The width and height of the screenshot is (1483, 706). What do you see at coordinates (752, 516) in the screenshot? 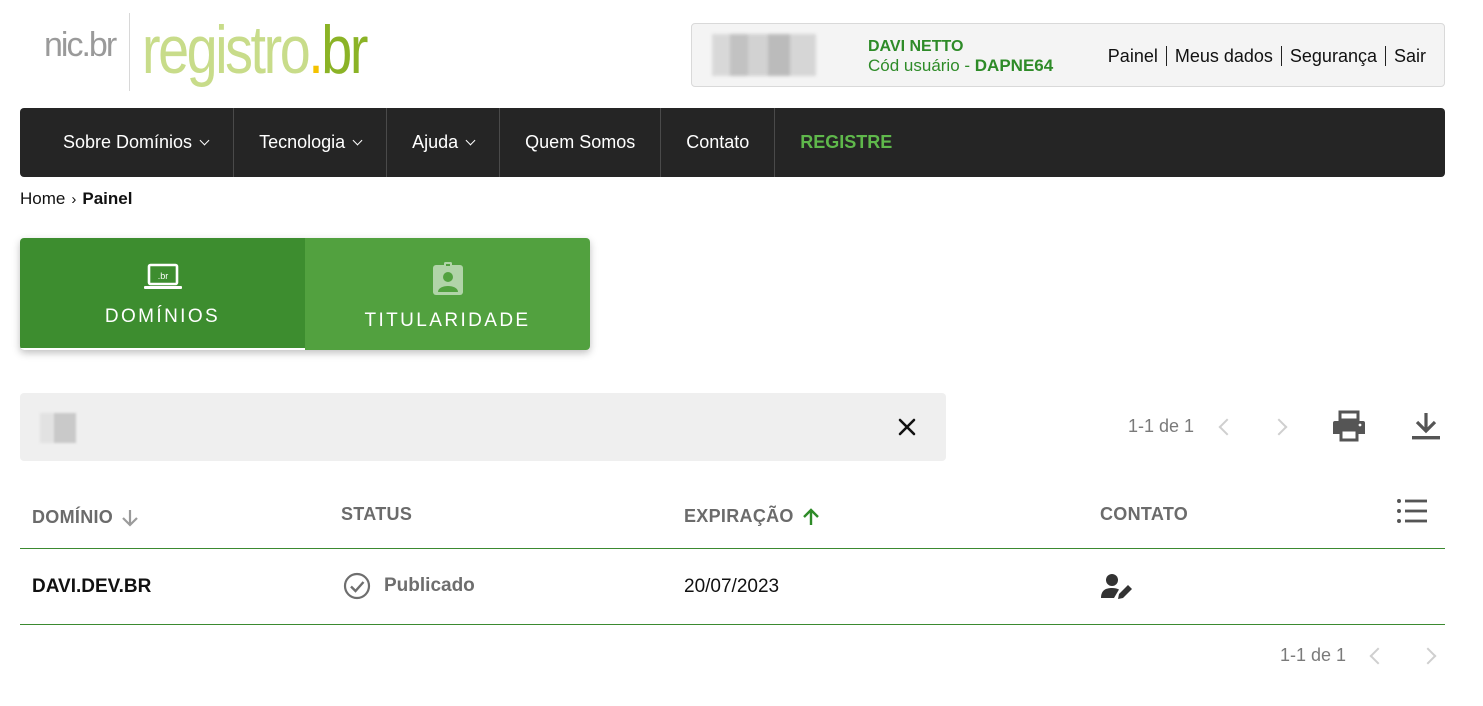
I see `column-header-expiration: EXPIRAÇÃO` at bounding box center [752, 516].